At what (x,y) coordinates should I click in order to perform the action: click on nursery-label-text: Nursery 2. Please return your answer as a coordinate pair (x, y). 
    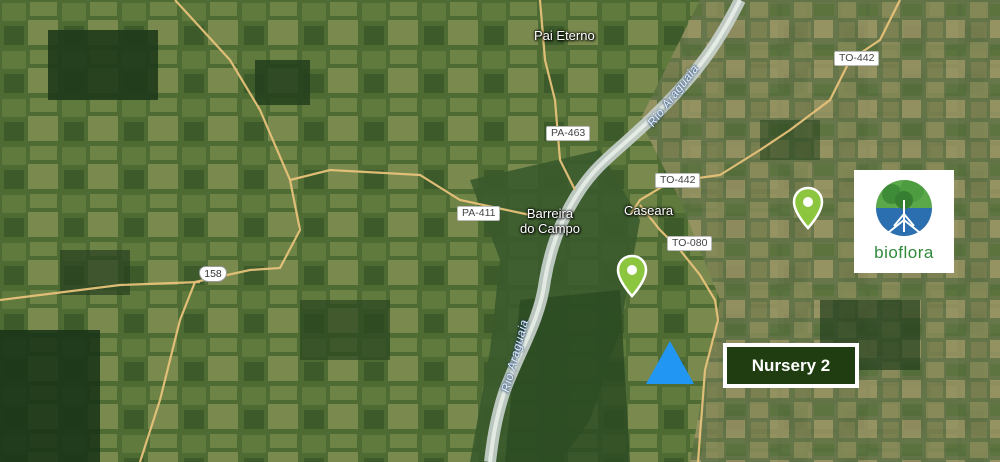
    Looking at the image, I should click on (791, 365).